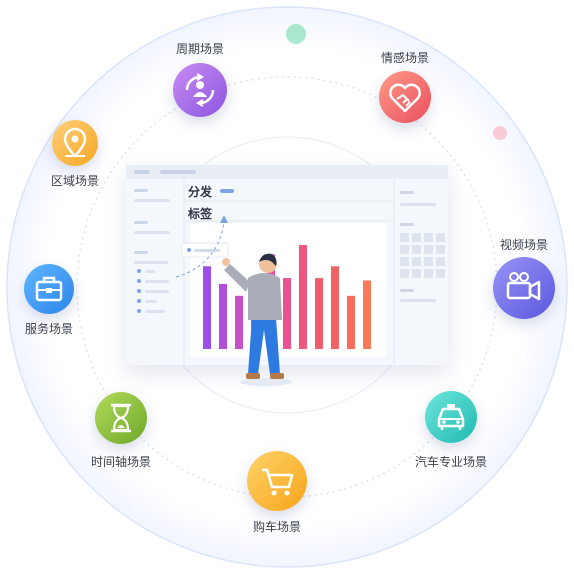 This screenshot has width=574, height=574. What do you see at coordinates (405, 58) in the screenshot?
I see `emotion-label: 情感场景` at bounding box center [405, 58].